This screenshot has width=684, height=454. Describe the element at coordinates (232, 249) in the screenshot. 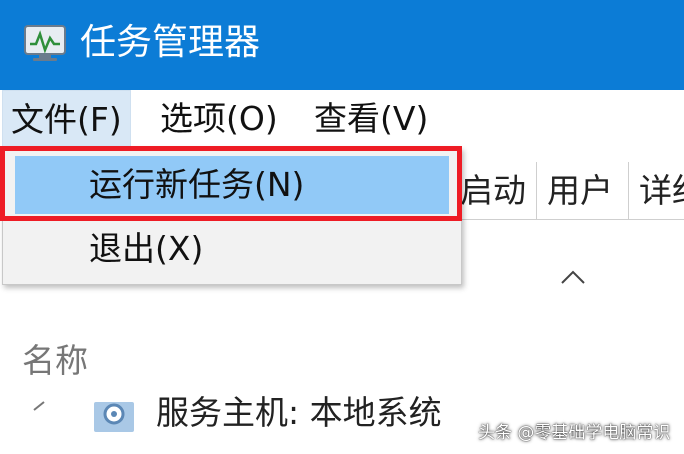

I see `menu-item-exit: 退出(X)` at that location.